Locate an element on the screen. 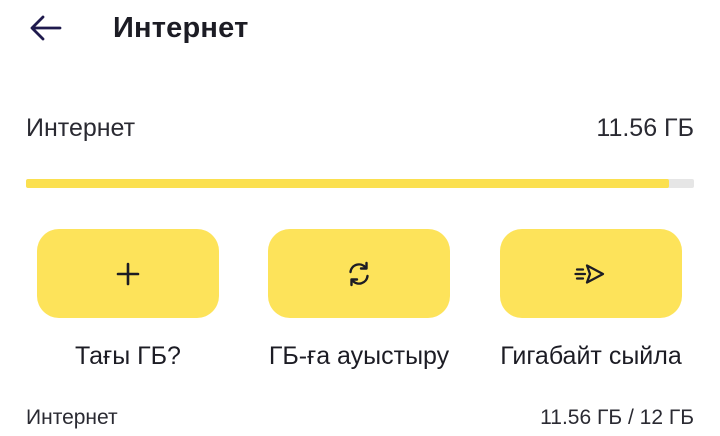 The width and height of the screenshot is (720, 436). convert-to-gb-label: ГБ-ға ауыстыру is located at coordinates (359, 356).